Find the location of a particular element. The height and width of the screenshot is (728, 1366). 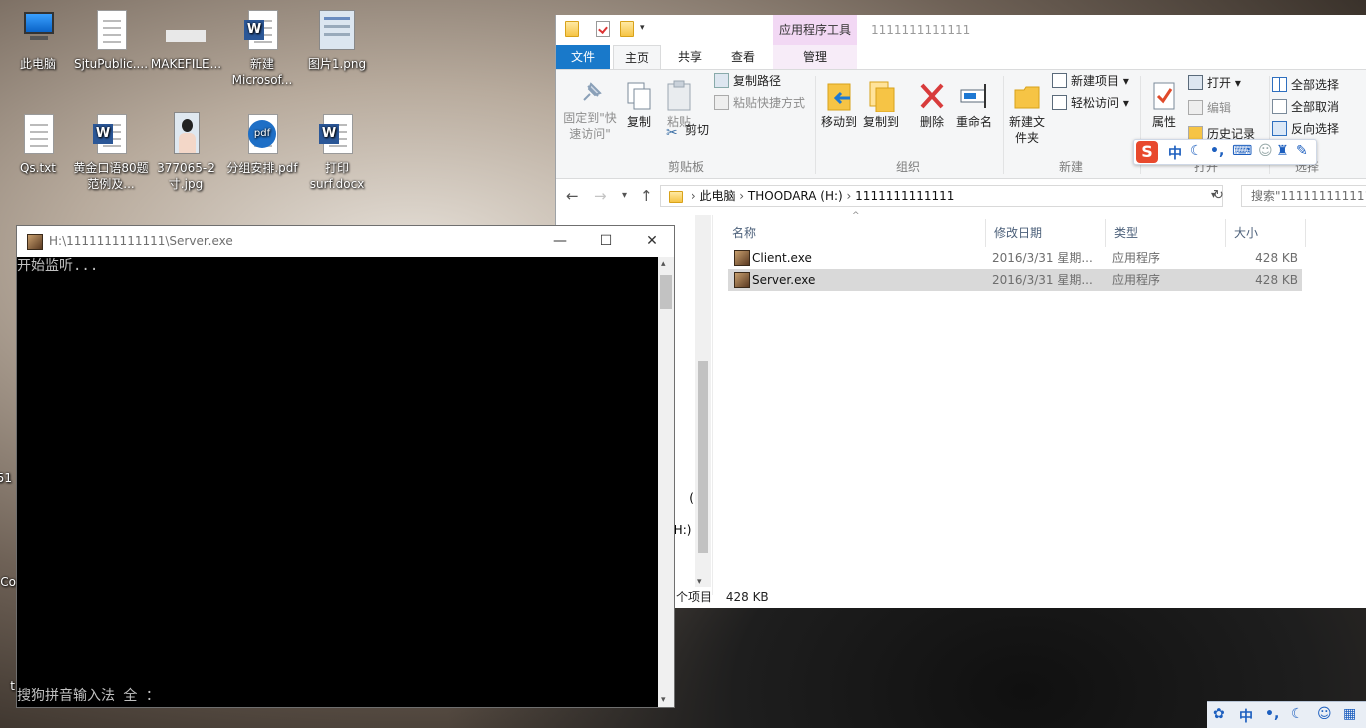

copy-button: 复制 is located at coordinates (639, 105).